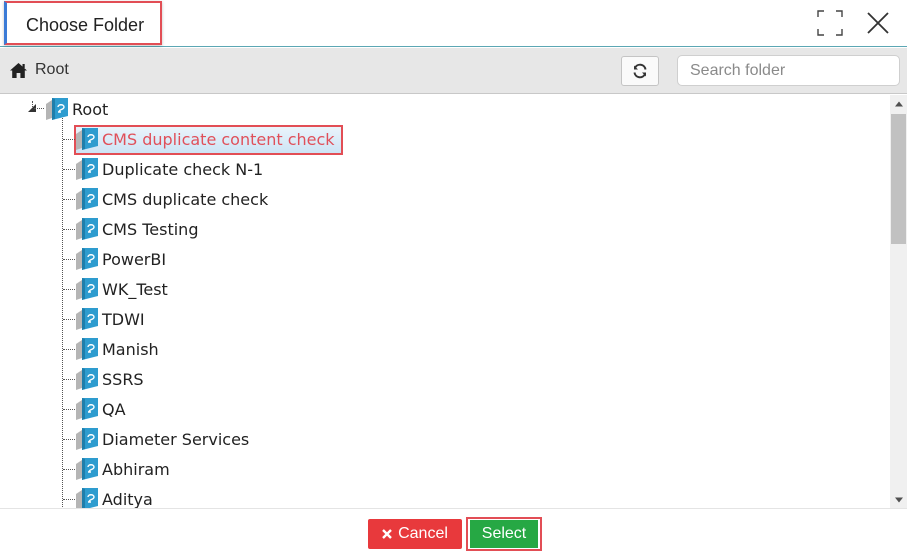  What do you see at coordinates (90, 109) in the screenshot?
I see `tree-node-label: Root` at bounding box center [90, 109].